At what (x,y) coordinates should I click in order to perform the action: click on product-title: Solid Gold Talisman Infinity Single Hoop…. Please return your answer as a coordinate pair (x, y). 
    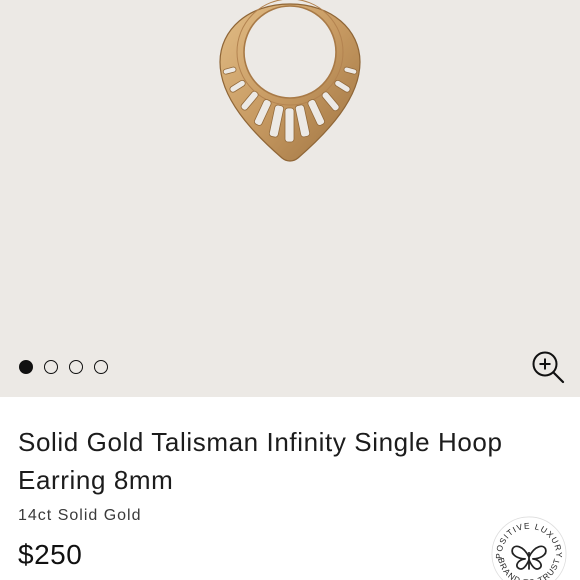
    Looking at the image, I should click on (260, 461).